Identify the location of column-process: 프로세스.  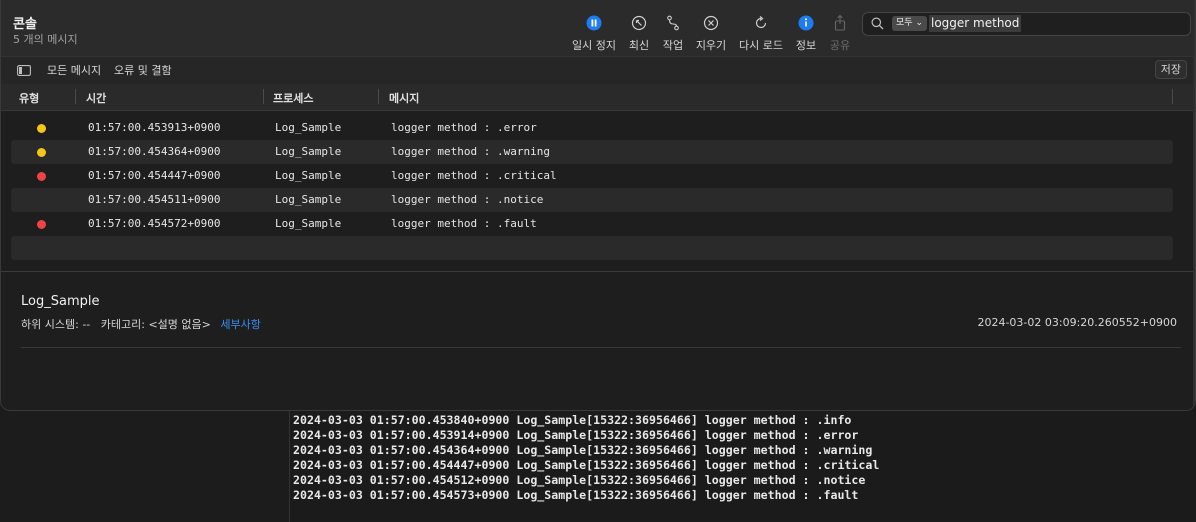
(293, 98).